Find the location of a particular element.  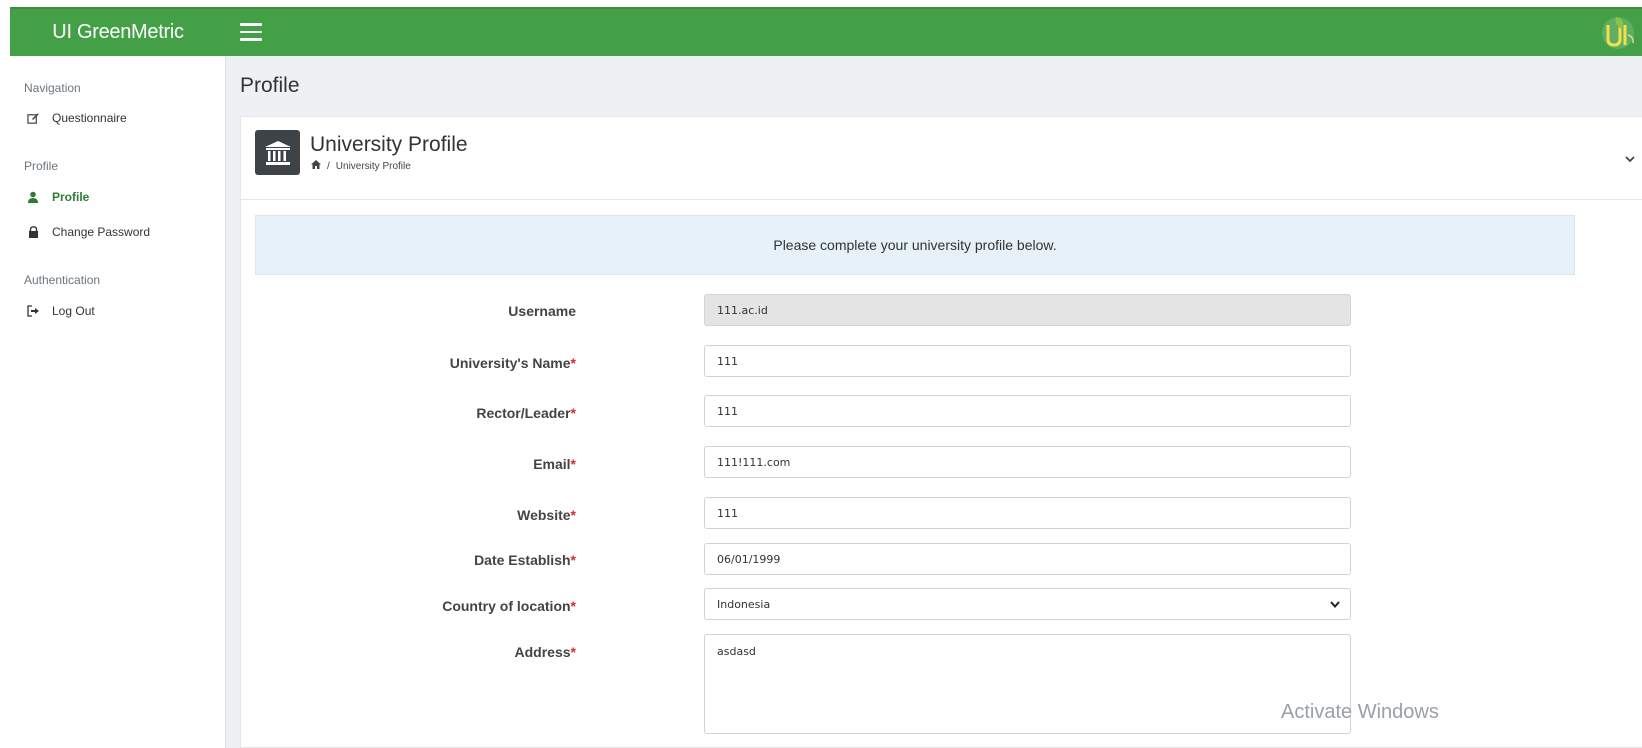

university-name-label: University's Name* is located at coordinates (512, 363).